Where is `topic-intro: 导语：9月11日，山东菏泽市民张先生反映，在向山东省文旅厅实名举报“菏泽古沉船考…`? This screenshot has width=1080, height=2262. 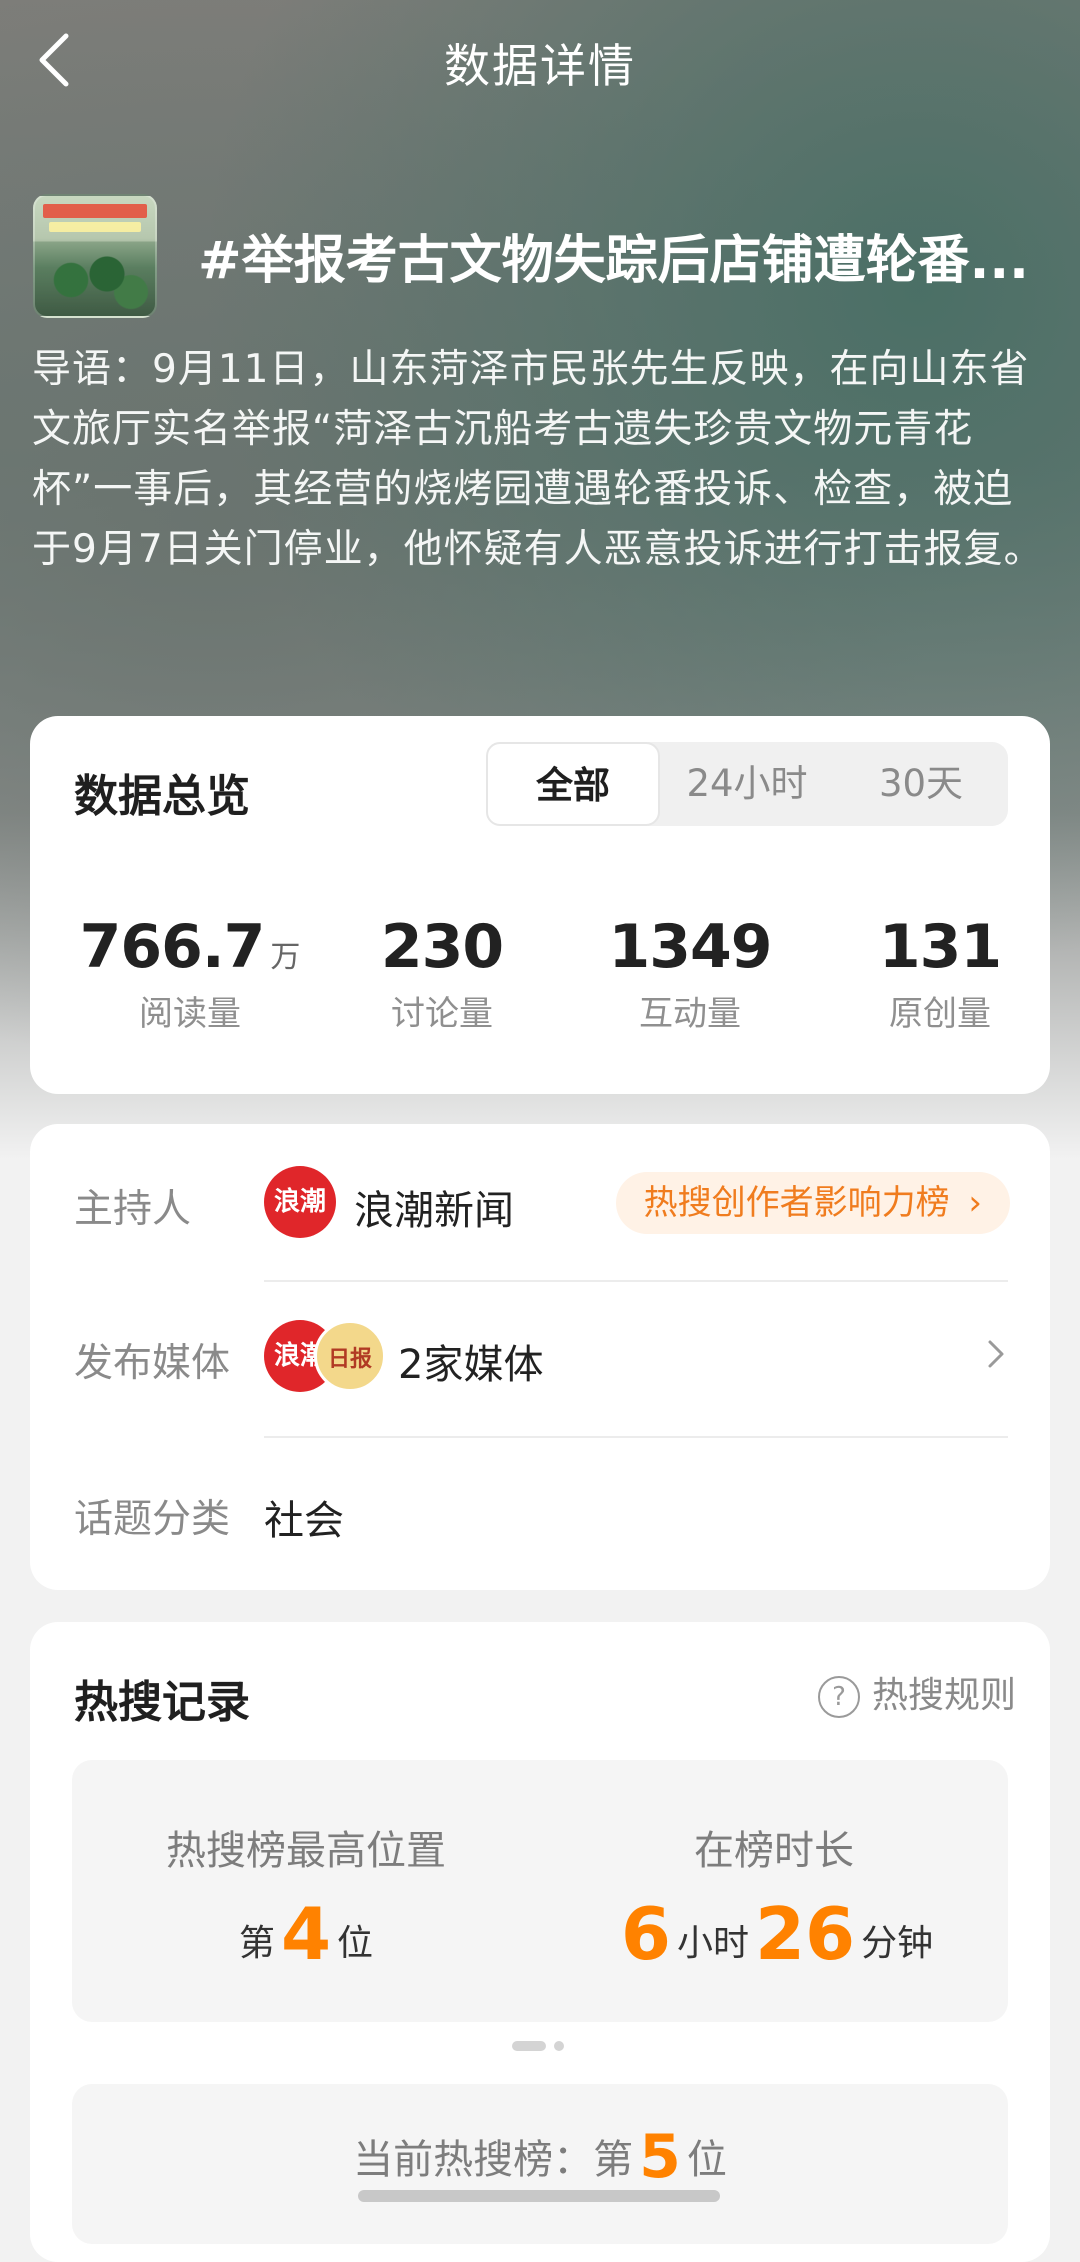 topic-intro: 导语：9月11日，山东菏泽市民张先生反映，在向山东省文旅厅实名举报“菏泽古沉船考… is located at coordinates (538, 459).